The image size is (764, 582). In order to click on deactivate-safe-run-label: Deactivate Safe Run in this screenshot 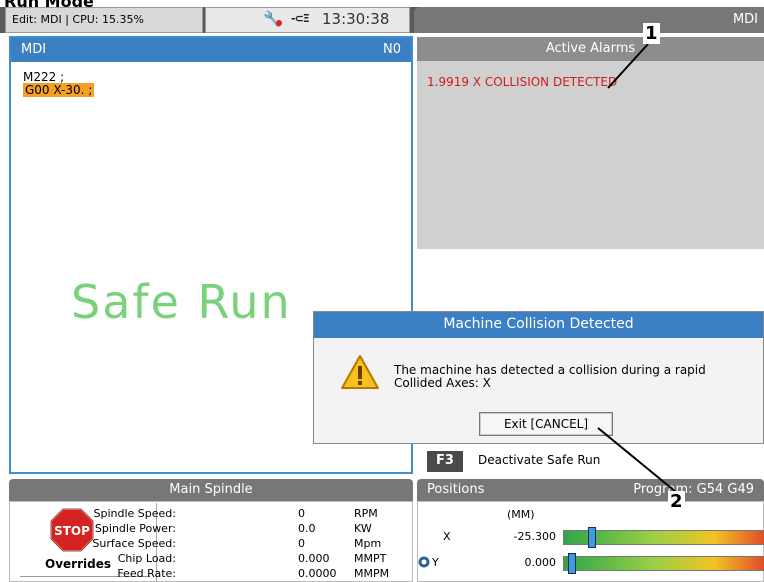, I will do `click(539, 460)`.